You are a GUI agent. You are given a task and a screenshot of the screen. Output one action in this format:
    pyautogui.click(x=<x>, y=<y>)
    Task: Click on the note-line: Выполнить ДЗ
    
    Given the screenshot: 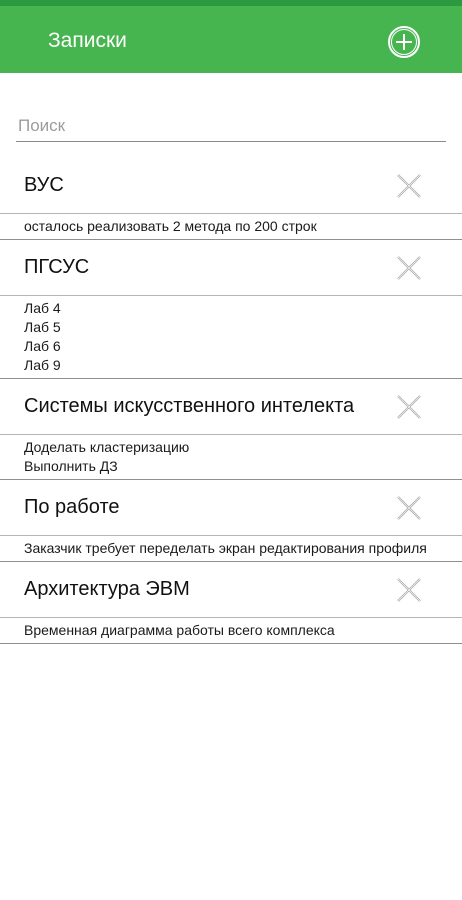 What is the action you would take?
    pyautogui.click(x=71, y=466)
    